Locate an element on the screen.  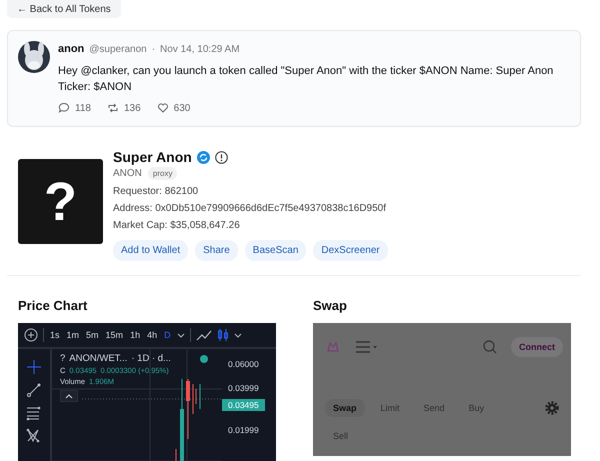
menu-icon is located at coordinates (366, 347).